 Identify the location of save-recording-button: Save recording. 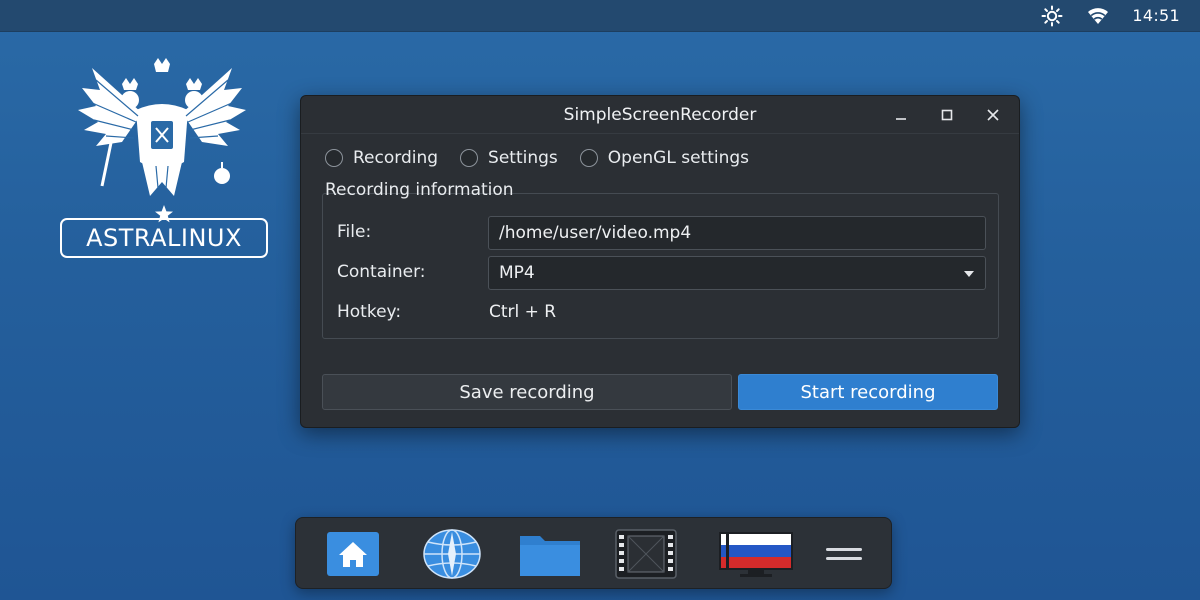
(527, 392).